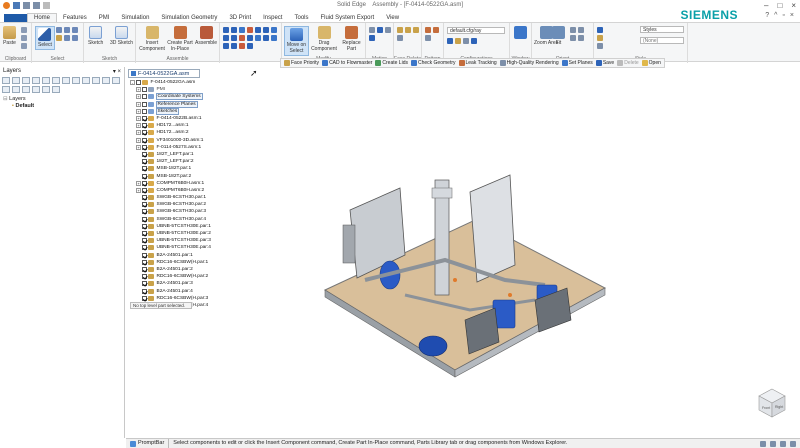 The height and width of the screenshot is (448, 800). Describe the element at coordinates (193, 255) in the screenshot. I see `tree-row: B2A-24501.par:1` at that location.